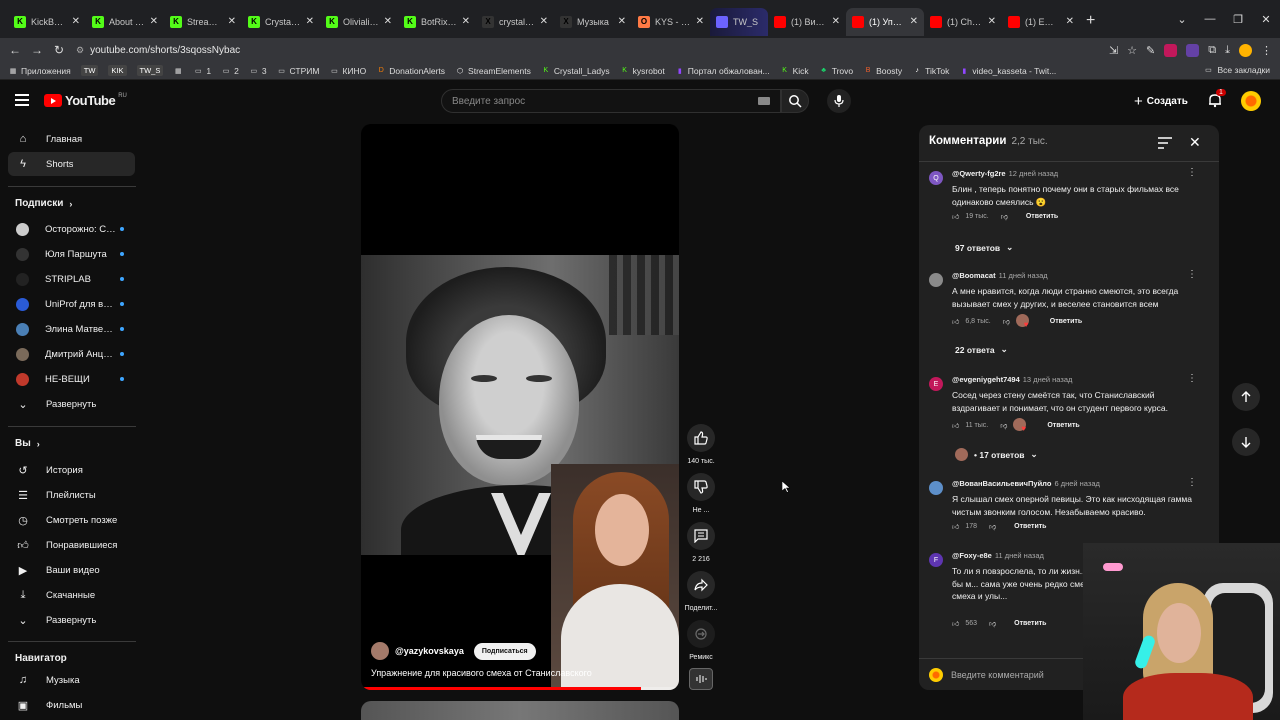 This screenshot has height=720, width=1280. What do you see at coordinates (437, 22) in the screenshot?
I see `browser-tab: K BotRix Str ✕` at bounding box center [437, 22].